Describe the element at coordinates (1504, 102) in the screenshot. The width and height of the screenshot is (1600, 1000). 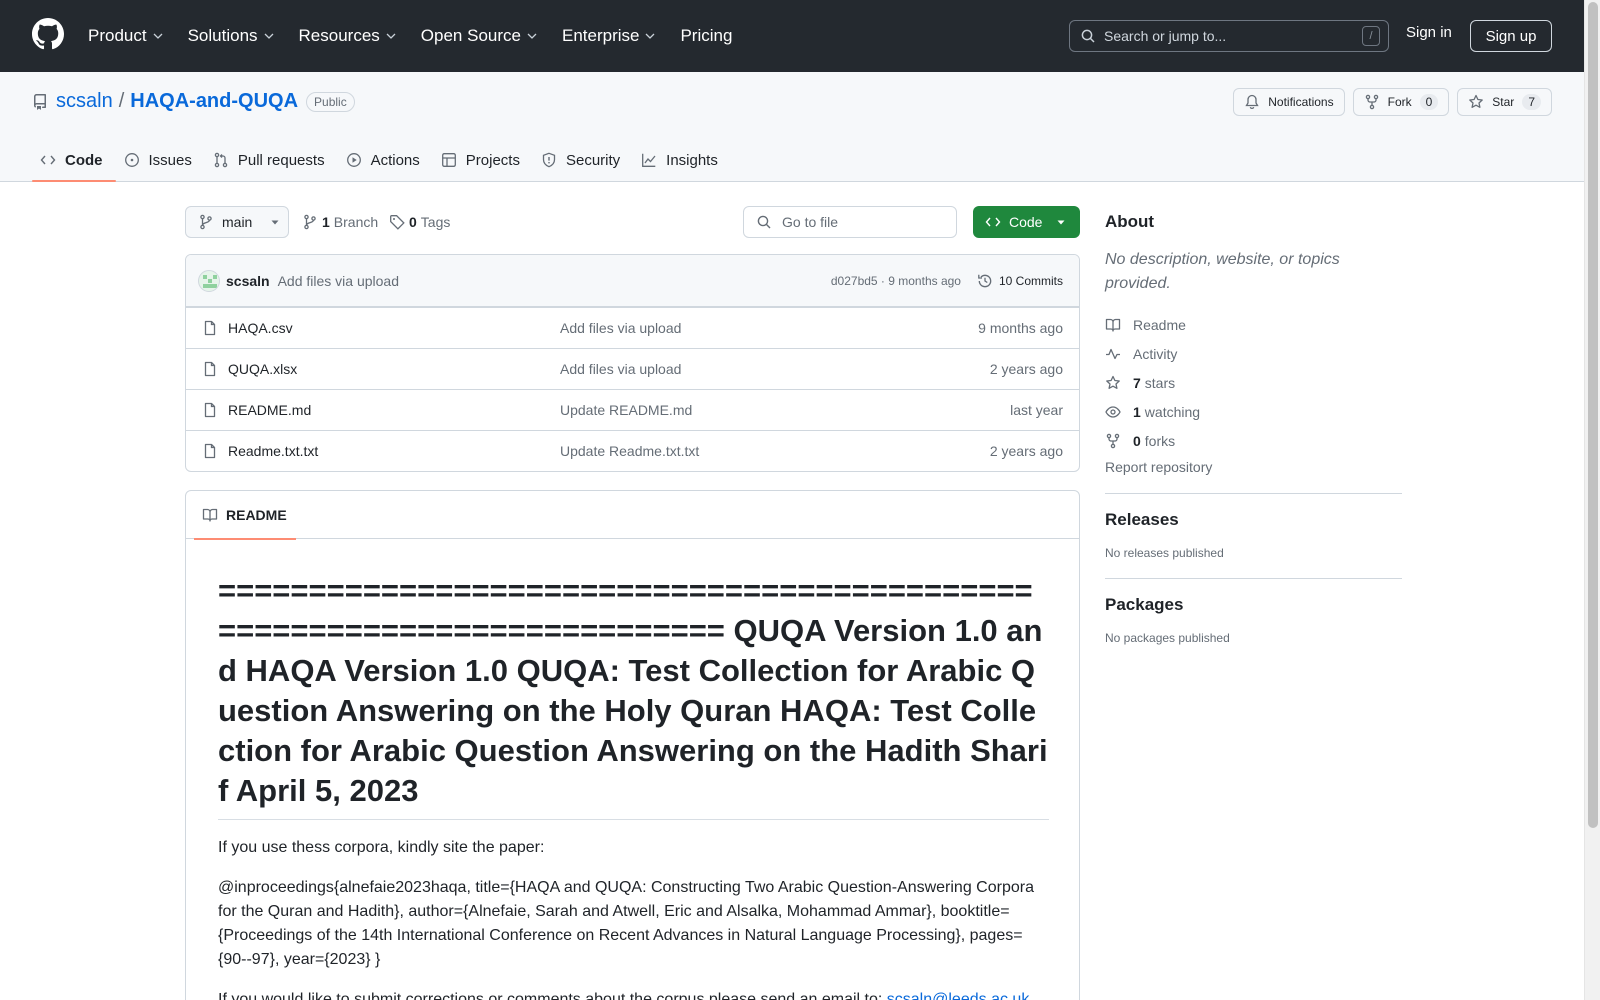
I see `star-button: Star 7` at that location.